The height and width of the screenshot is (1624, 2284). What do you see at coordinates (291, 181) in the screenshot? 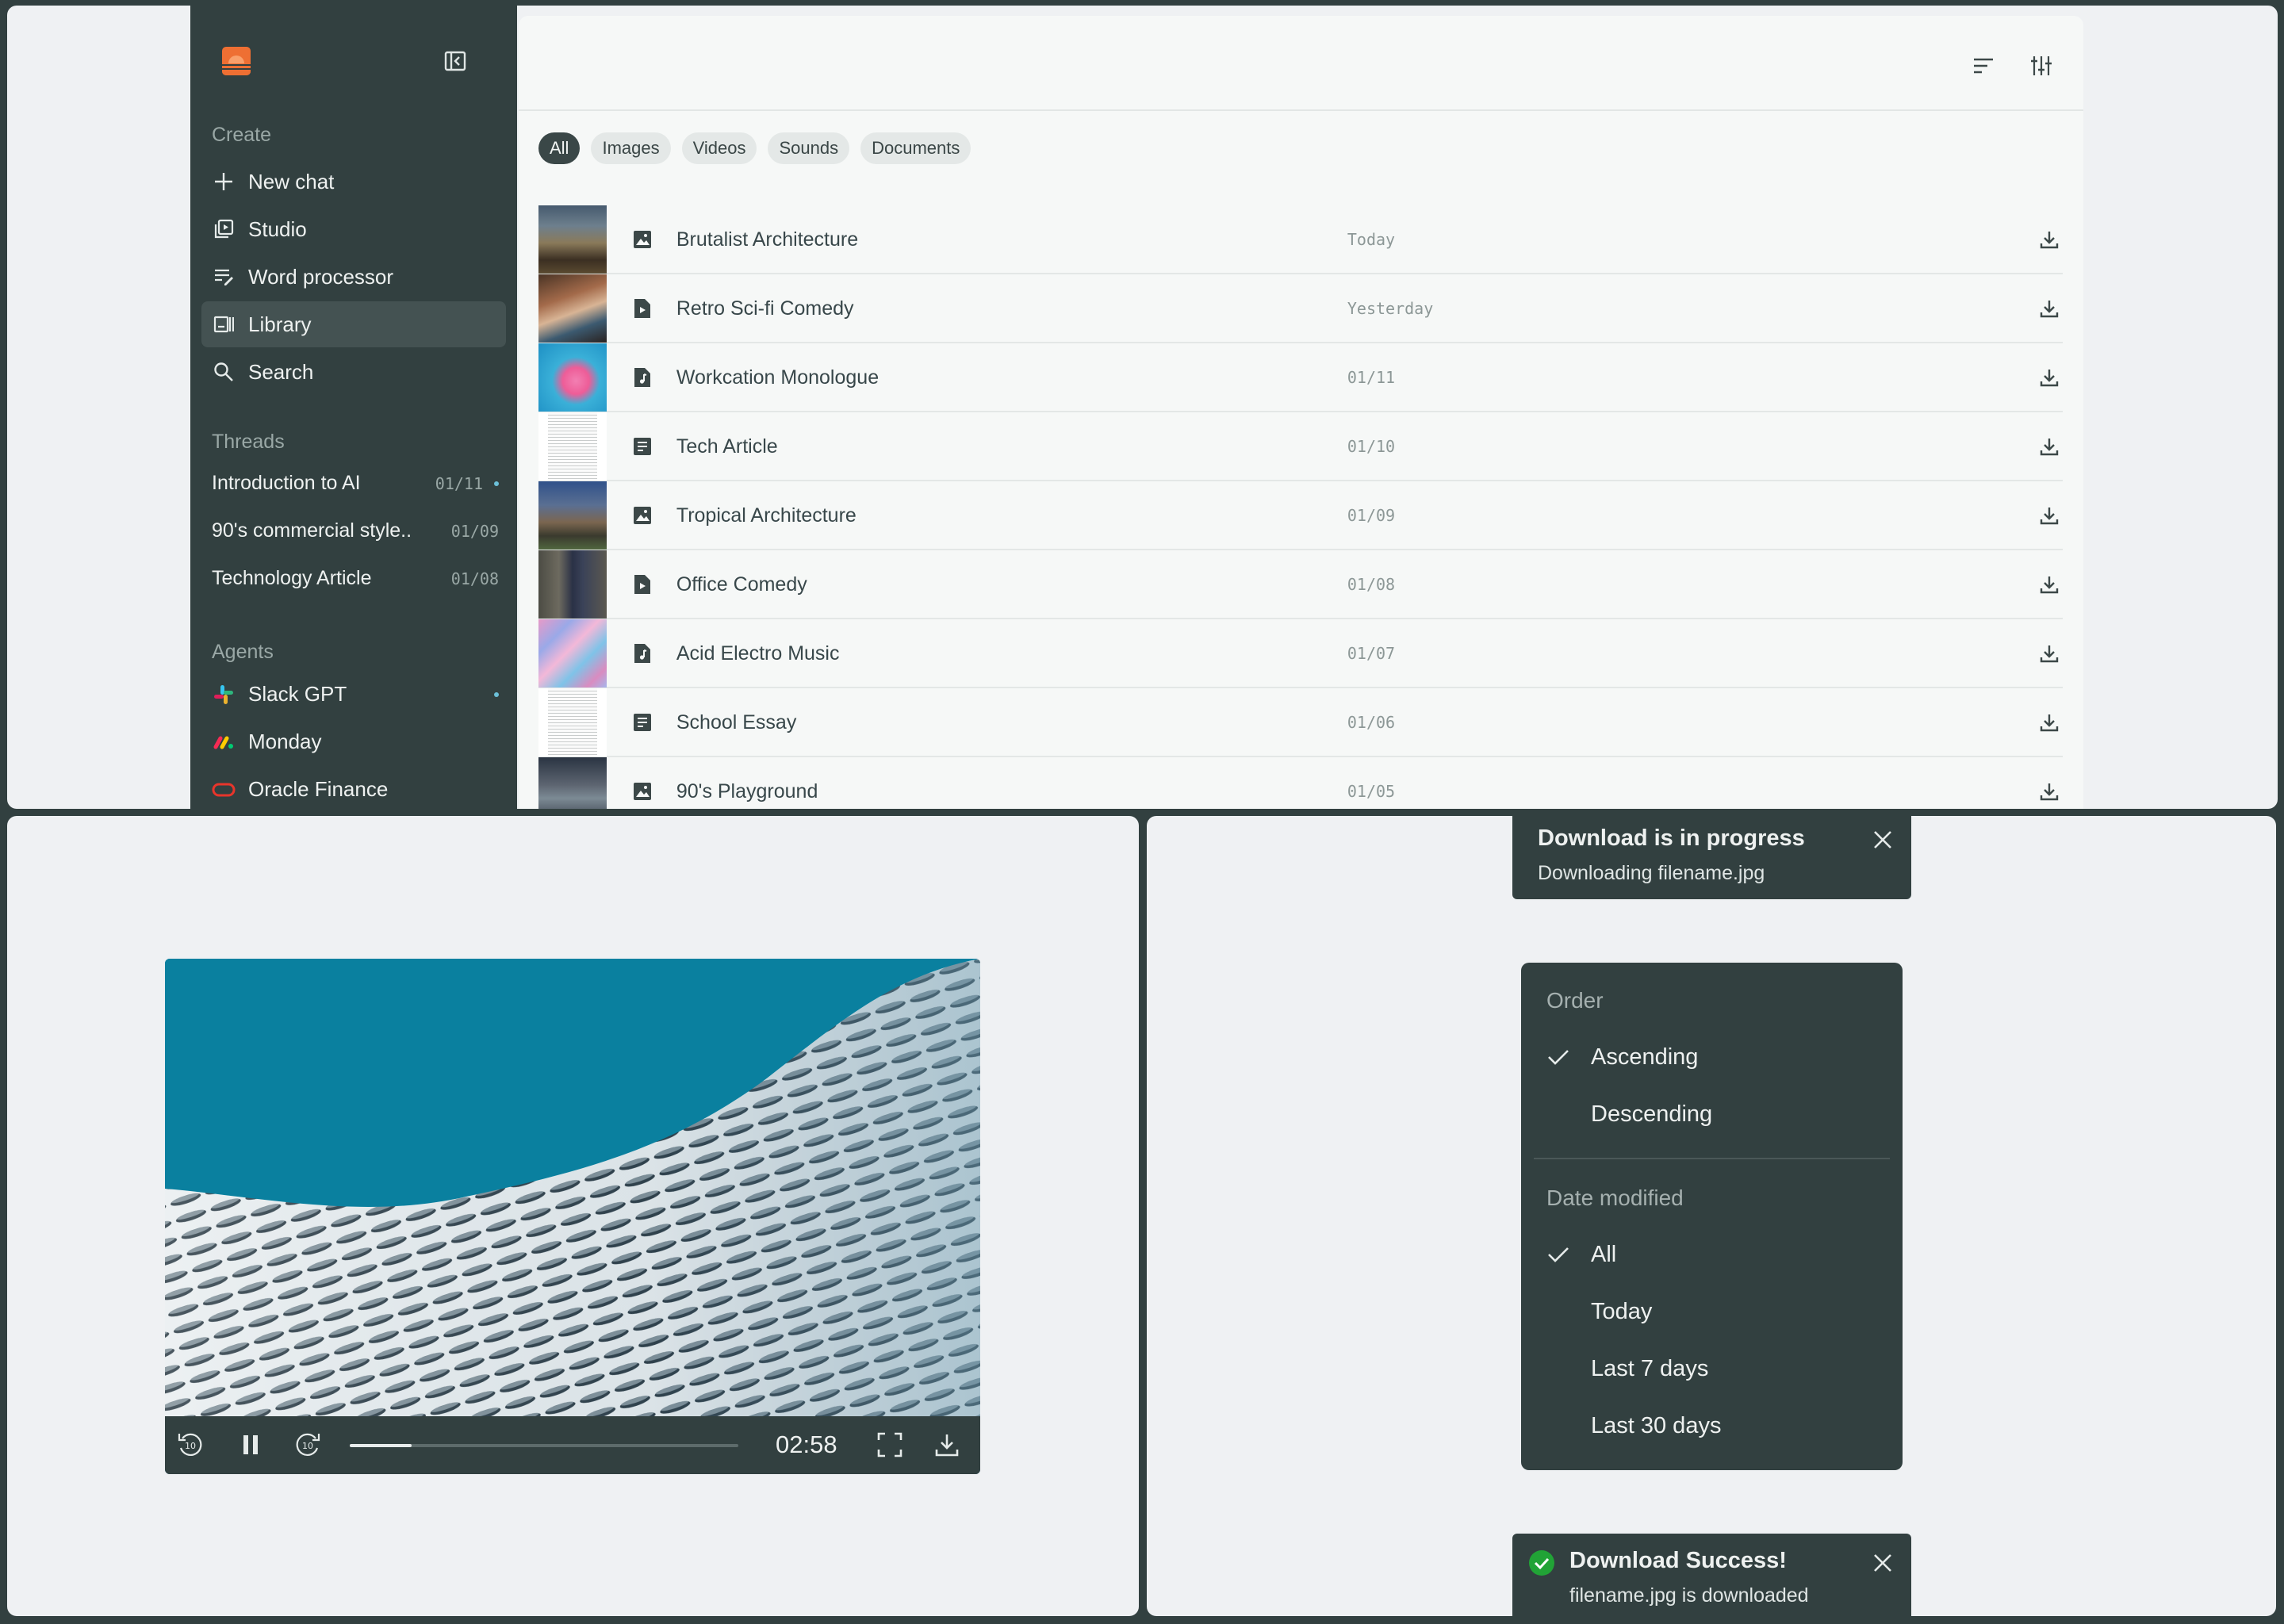
I see `nav-label: New chat` at bounding box center [291, 181].